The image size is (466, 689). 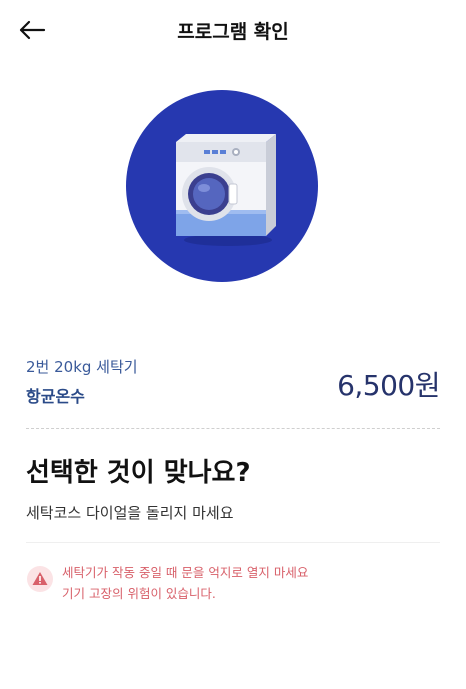 What do you see at coordinates (55, 396) in the screenshot?
I see `course-name: 항균온수` at bounding box center [55, 396].